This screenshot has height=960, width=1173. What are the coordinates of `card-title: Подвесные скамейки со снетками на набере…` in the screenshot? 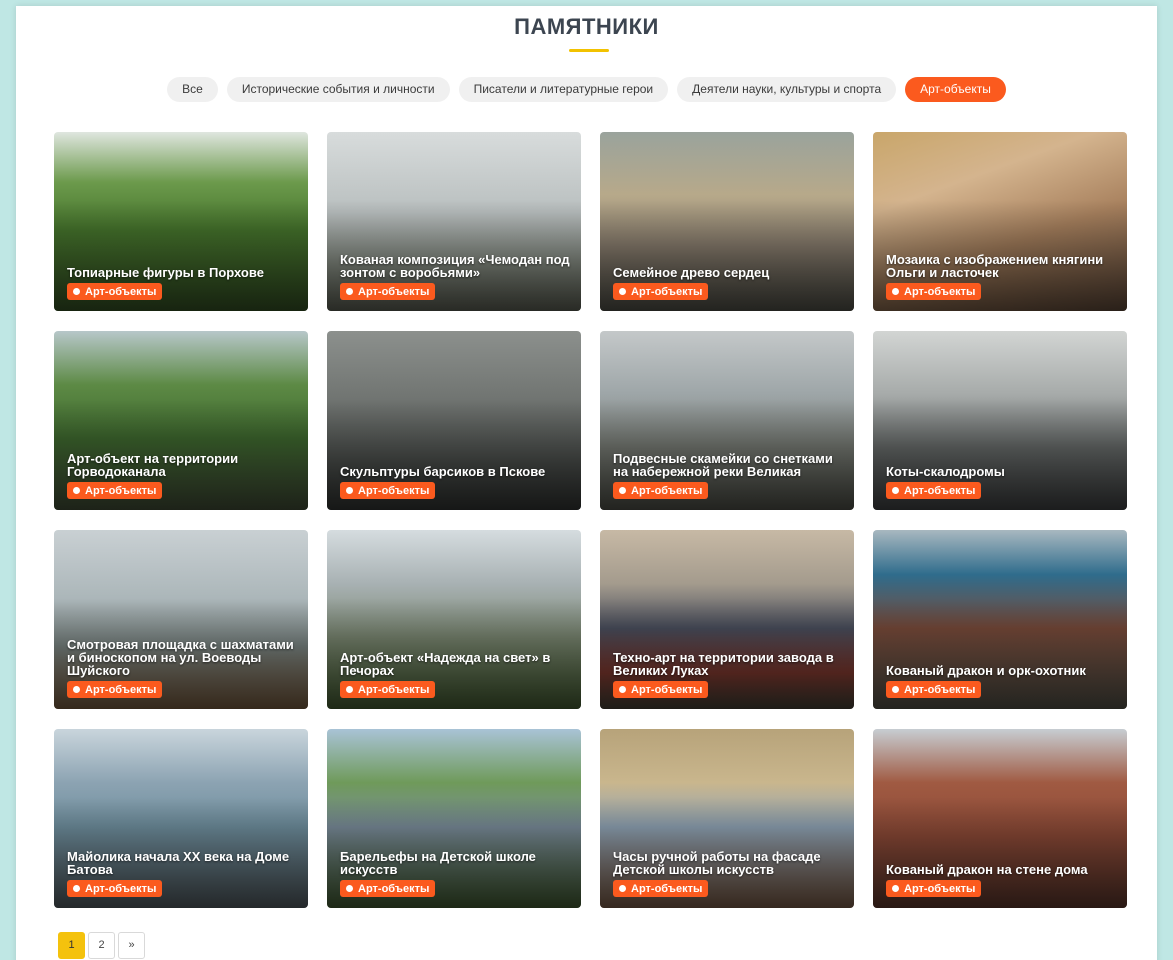 It's located at (723, 465).